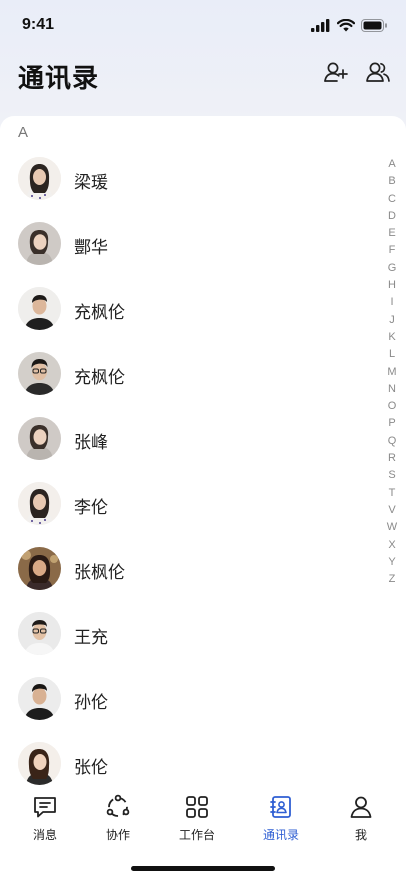 Image resolution: width=406 pixels, height=883 pixels. I want to click on contact-name: 张枫伦, so click(99, 573).